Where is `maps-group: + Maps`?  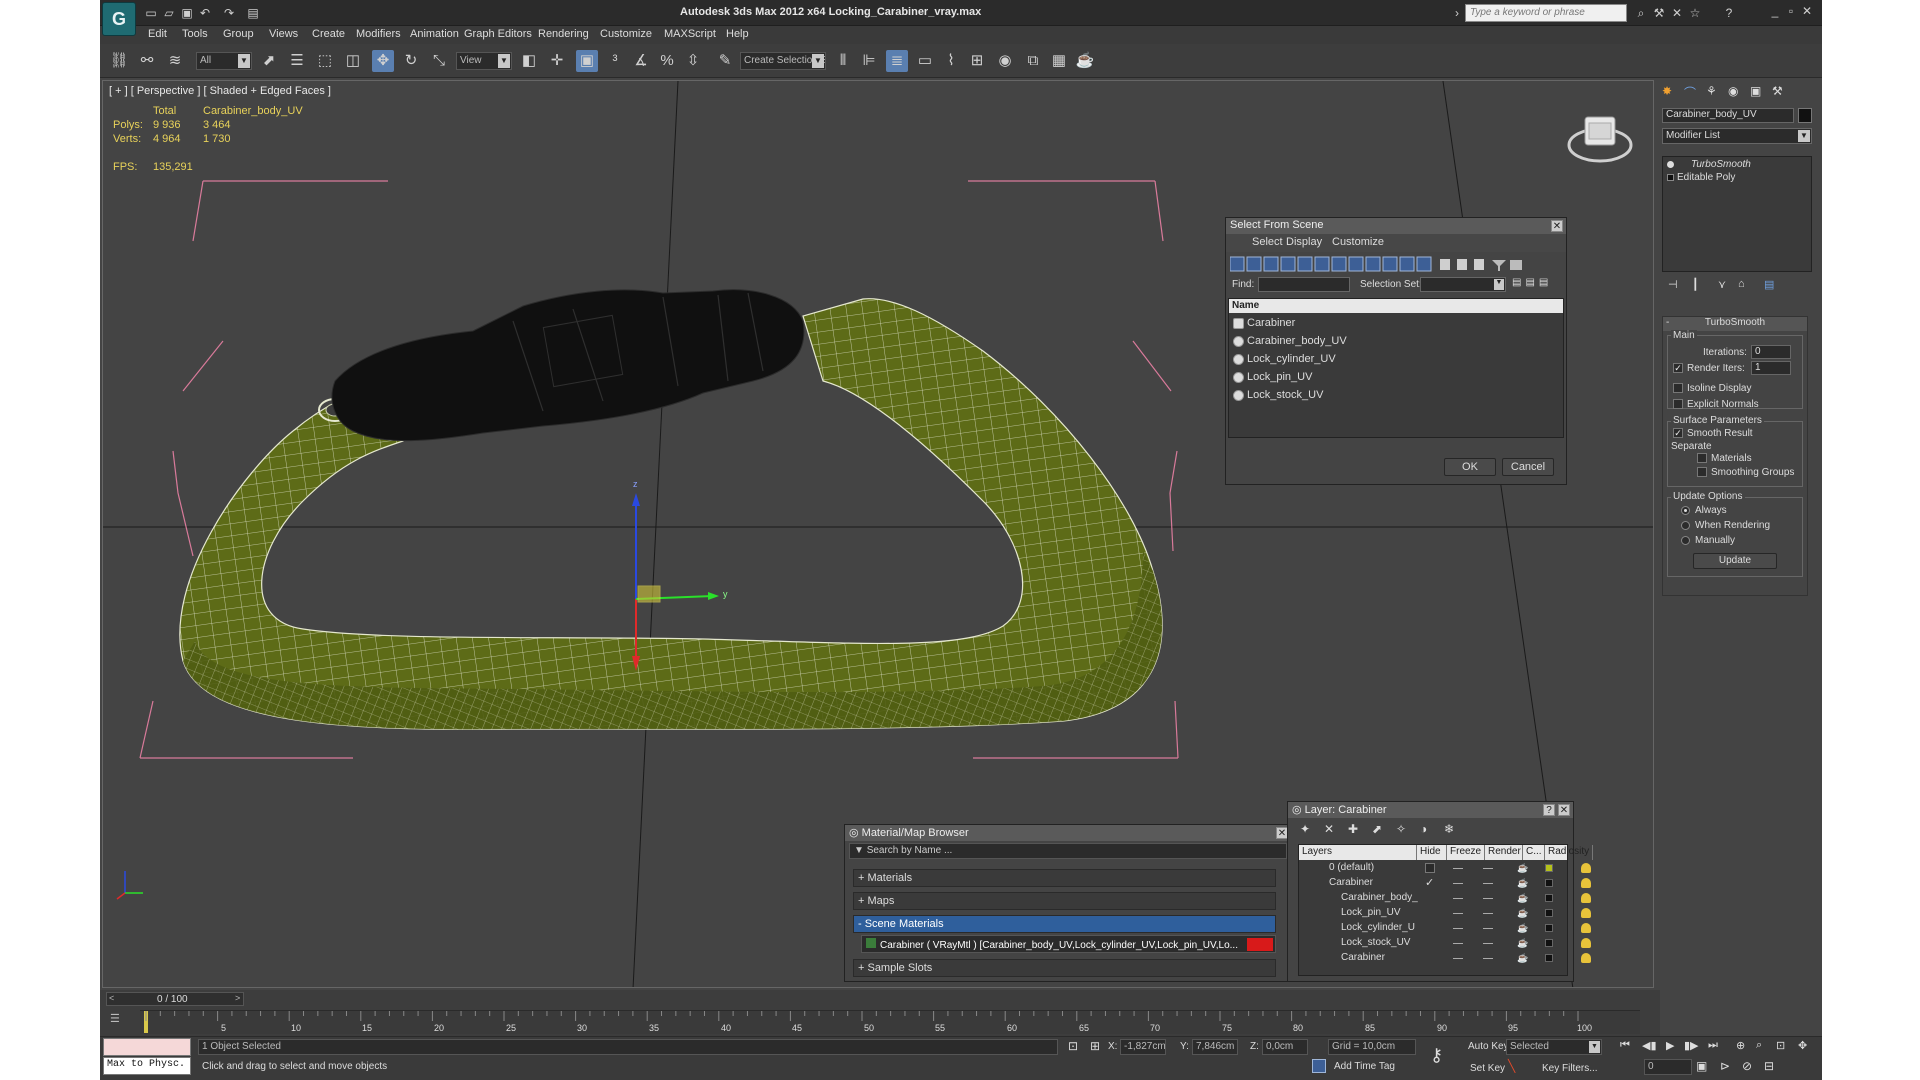 maps-group: + Maps is located at coordinates (1064, 901).